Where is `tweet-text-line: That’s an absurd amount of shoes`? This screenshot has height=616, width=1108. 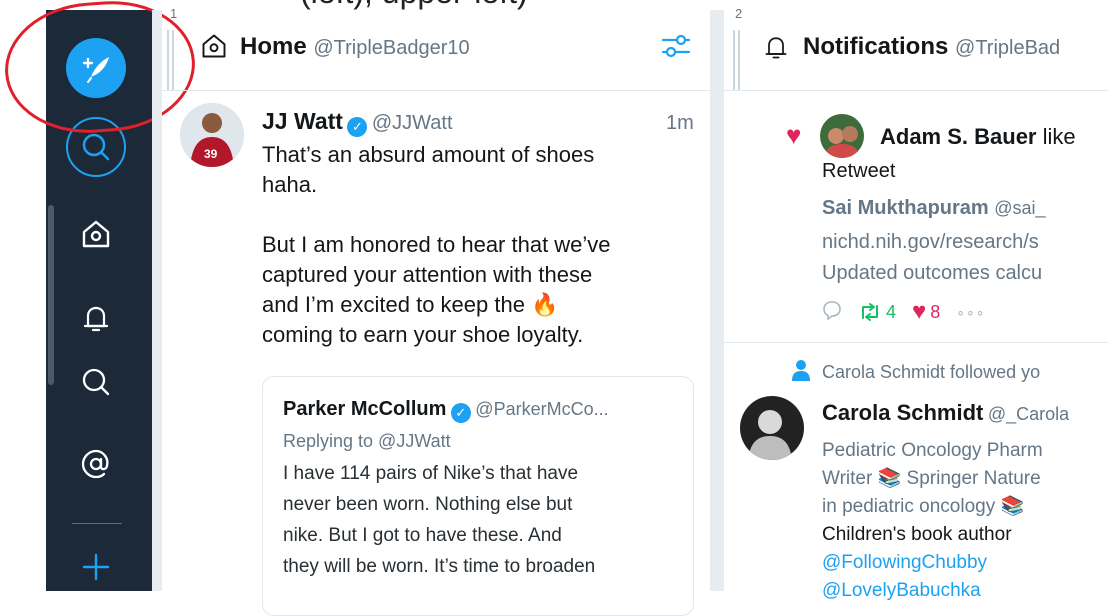
tweet-text-line: That’s an absurd amount of shoes is located at coordinates (428, 154).